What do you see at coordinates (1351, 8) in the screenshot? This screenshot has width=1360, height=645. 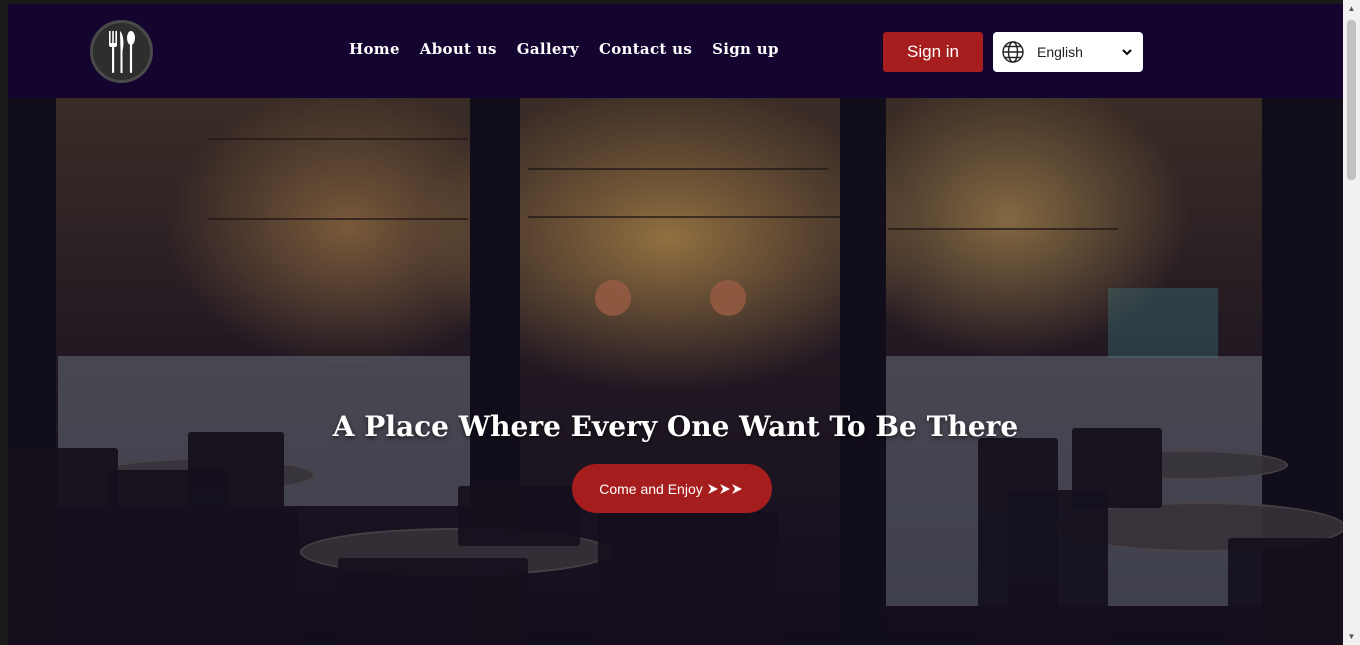 I see `scroll-up-arrow-icon: ▲` at bounding box center [1351, 8].